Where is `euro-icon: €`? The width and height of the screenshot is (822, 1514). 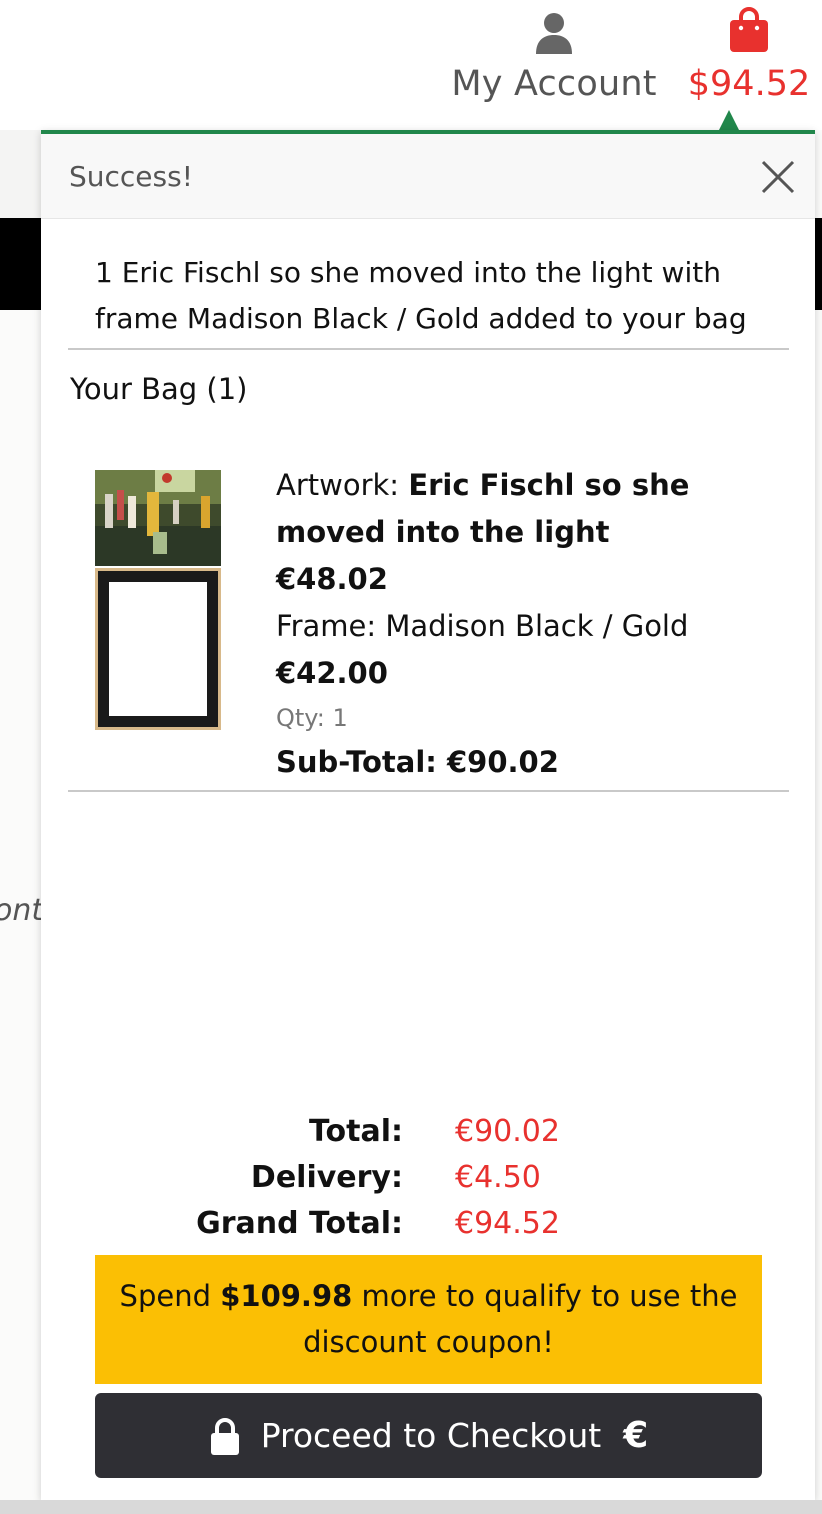
euro-icon: € is located at coordinates (636, 1435).